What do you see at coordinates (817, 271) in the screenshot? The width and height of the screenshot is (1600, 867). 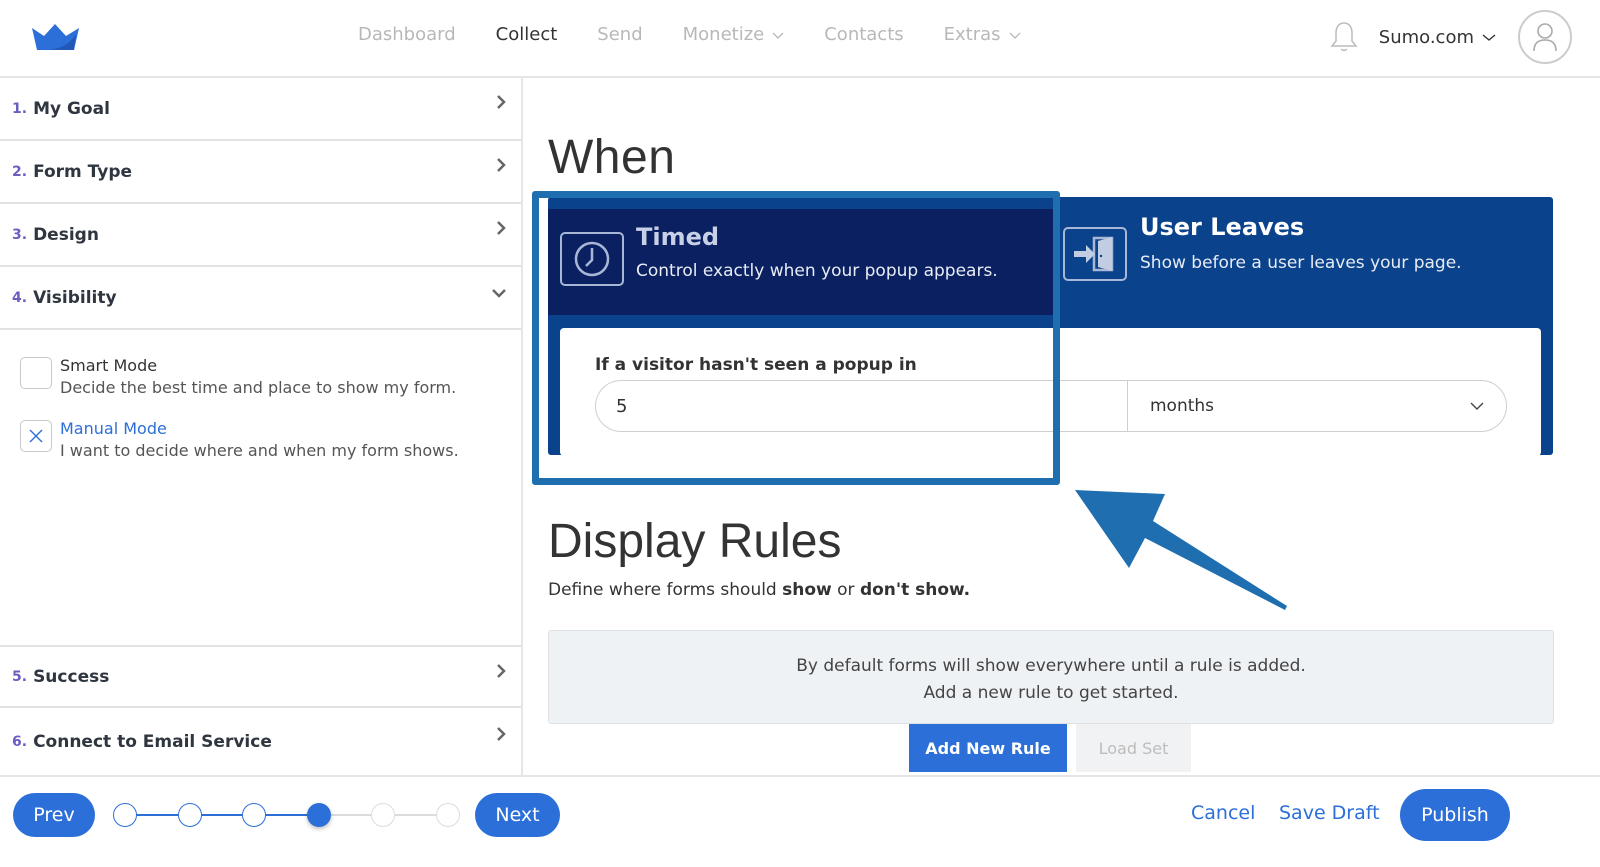 I see `trigger-desc: Control exactly when your popup appears.` at bounding box center [817, 271].